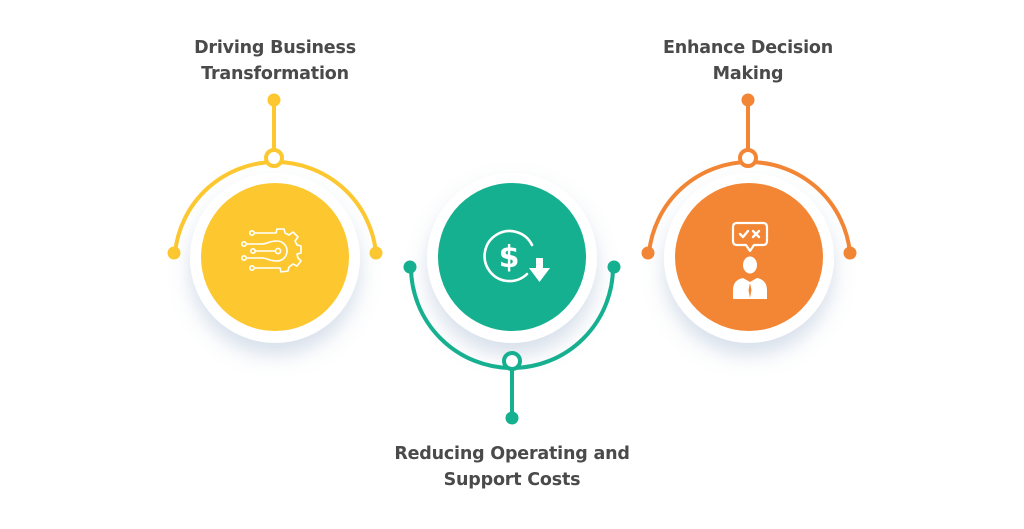  What do you see at coordinates (275, 74) in the screenshot?
I see `label-line: Transformation` at bounding box center [275, 74].